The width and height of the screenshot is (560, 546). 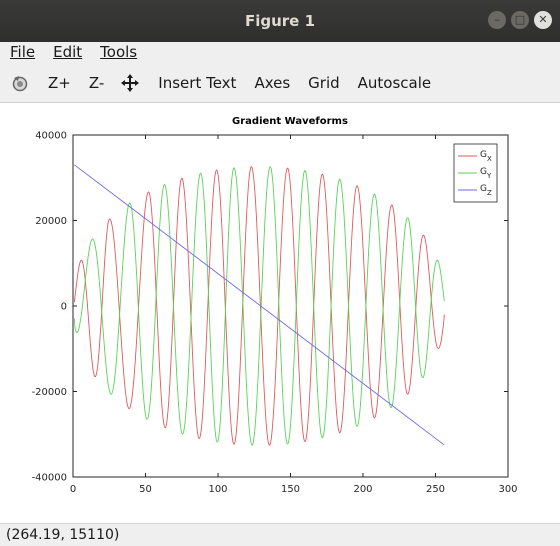 I want to click on x-tick-label: 200, so click(x=362, y=489).